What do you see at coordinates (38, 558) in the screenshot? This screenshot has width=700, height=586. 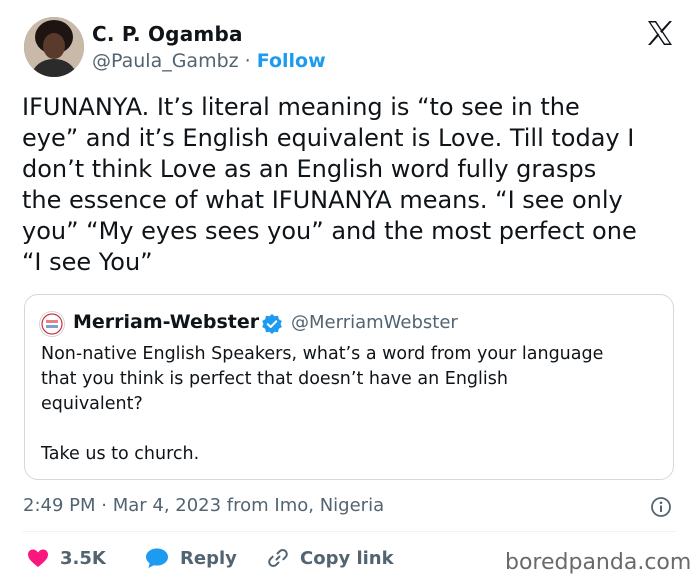 I see `heart-icon` at bounding box center [38, 558].